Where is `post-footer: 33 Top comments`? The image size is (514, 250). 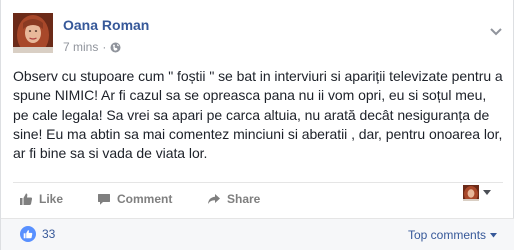
post-footer: 33 Top comments is located at coordinates (257, 234).